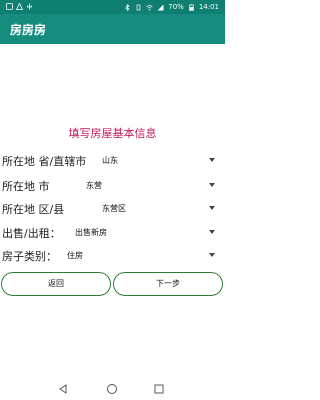 The image size is (320, 400). What do you see at coordinates (168, 284) in the screenshot?
I see `next-button: 下一步` at bounding box center [168, 284].